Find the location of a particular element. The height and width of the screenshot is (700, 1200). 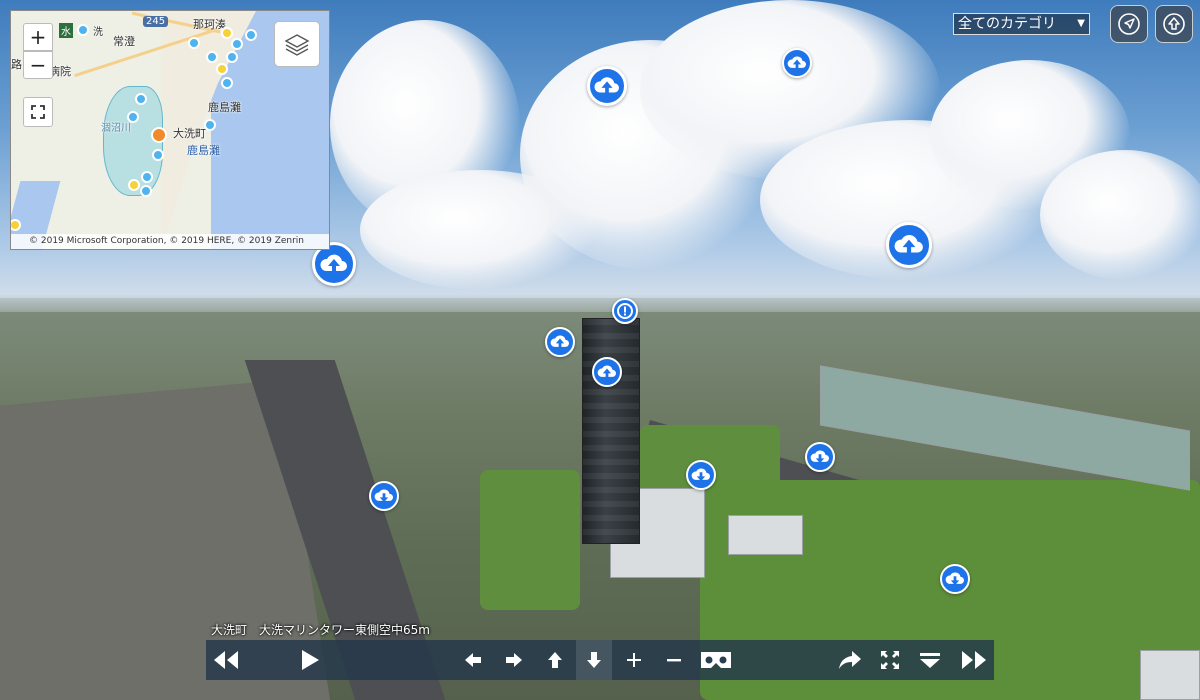

map-label: 水 is located at coordinates (66, 30).